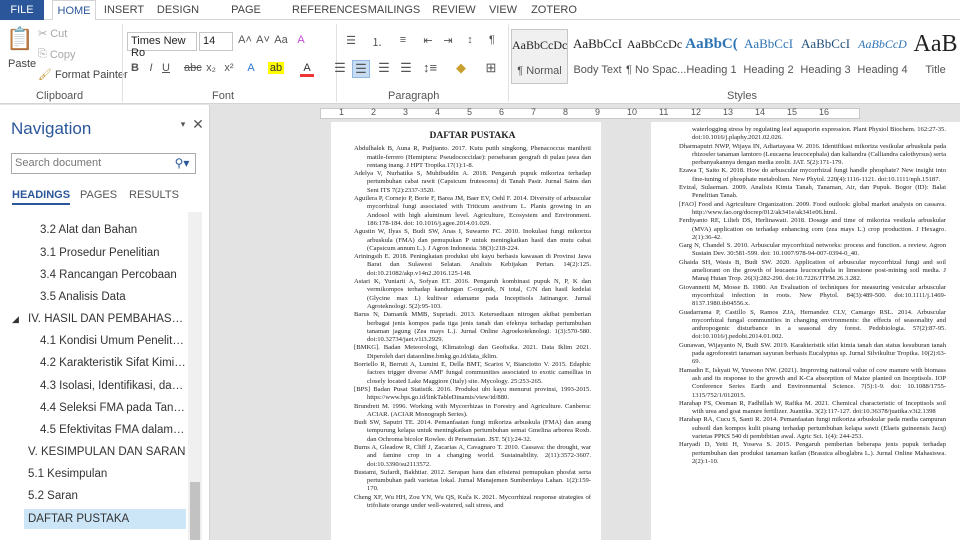  What do you see at coordinates (113, 363) in the screenshot?
I see `heading-item: 4.2 Karakteristik Sifat Kimia Tanah` at bounding box center [113, 363].